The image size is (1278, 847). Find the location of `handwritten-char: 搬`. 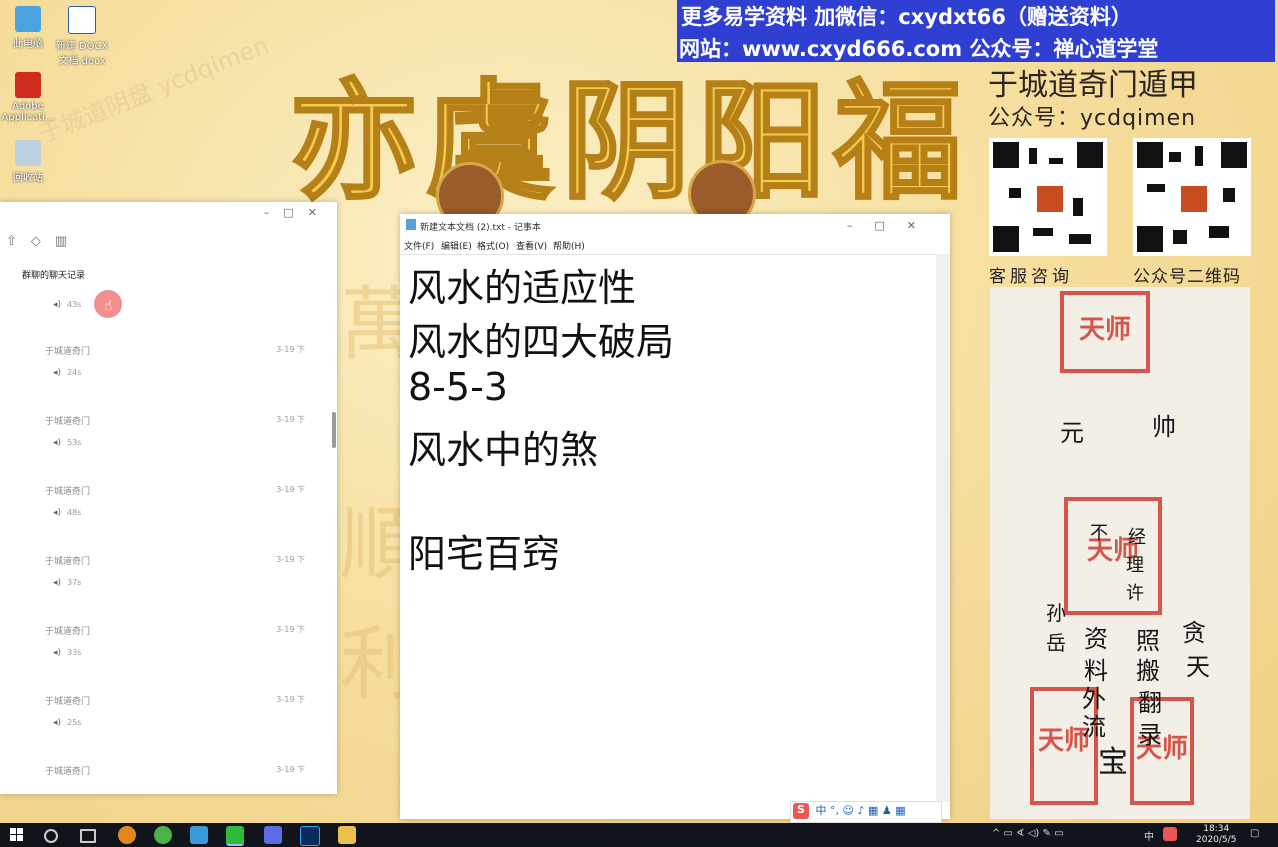

handwritten-char: 搬 is located at coordinates (1148, 671).